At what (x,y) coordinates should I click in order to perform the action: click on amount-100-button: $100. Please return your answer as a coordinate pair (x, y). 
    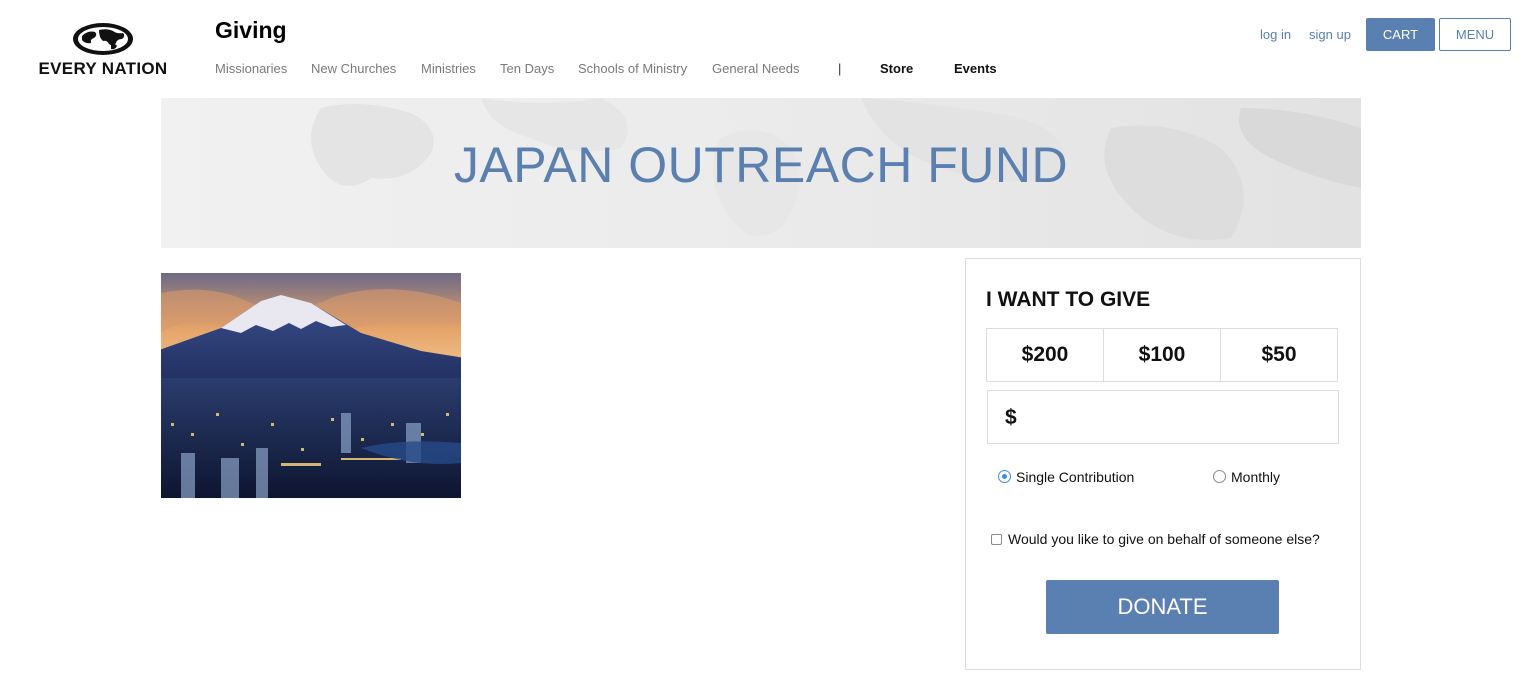
    Looking at the image, I should click on (1162, 355).